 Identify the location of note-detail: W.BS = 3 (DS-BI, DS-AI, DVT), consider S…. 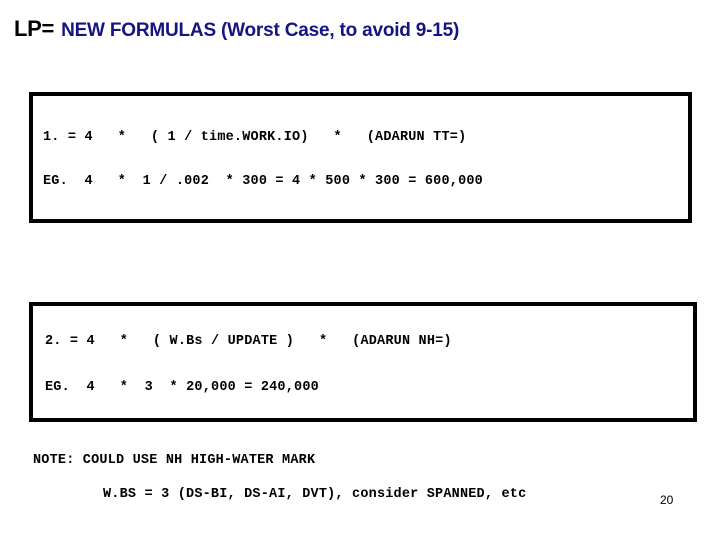
(315, 494).